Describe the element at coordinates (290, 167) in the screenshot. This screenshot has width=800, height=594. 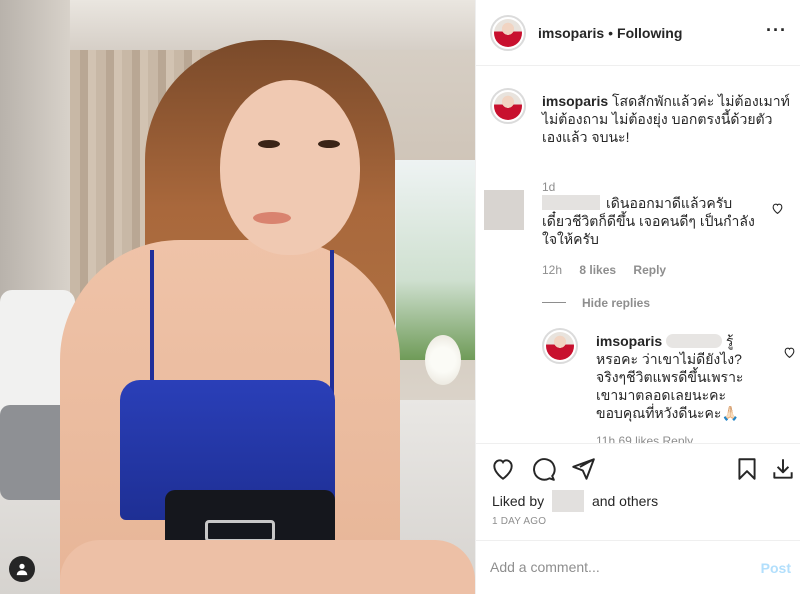
I see `photo-face` at that location.